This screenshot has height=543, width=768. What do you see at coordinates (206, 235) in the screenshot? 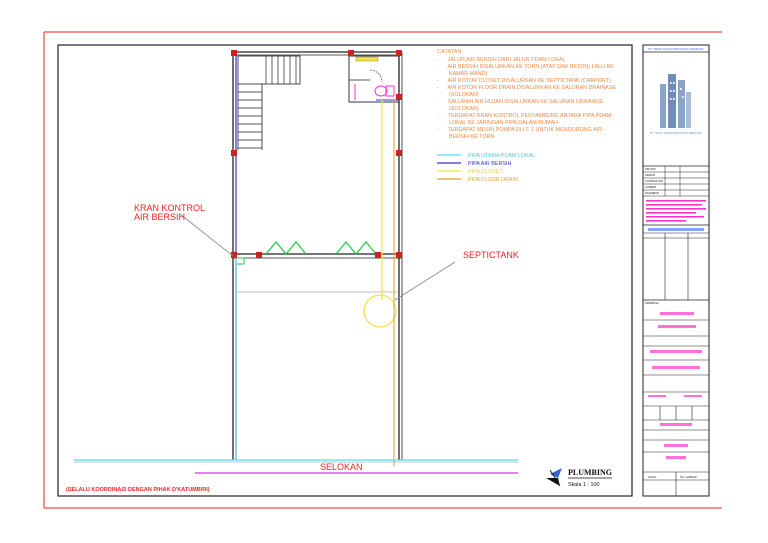
I see `kran-leader` at bounding box center [206, 235].